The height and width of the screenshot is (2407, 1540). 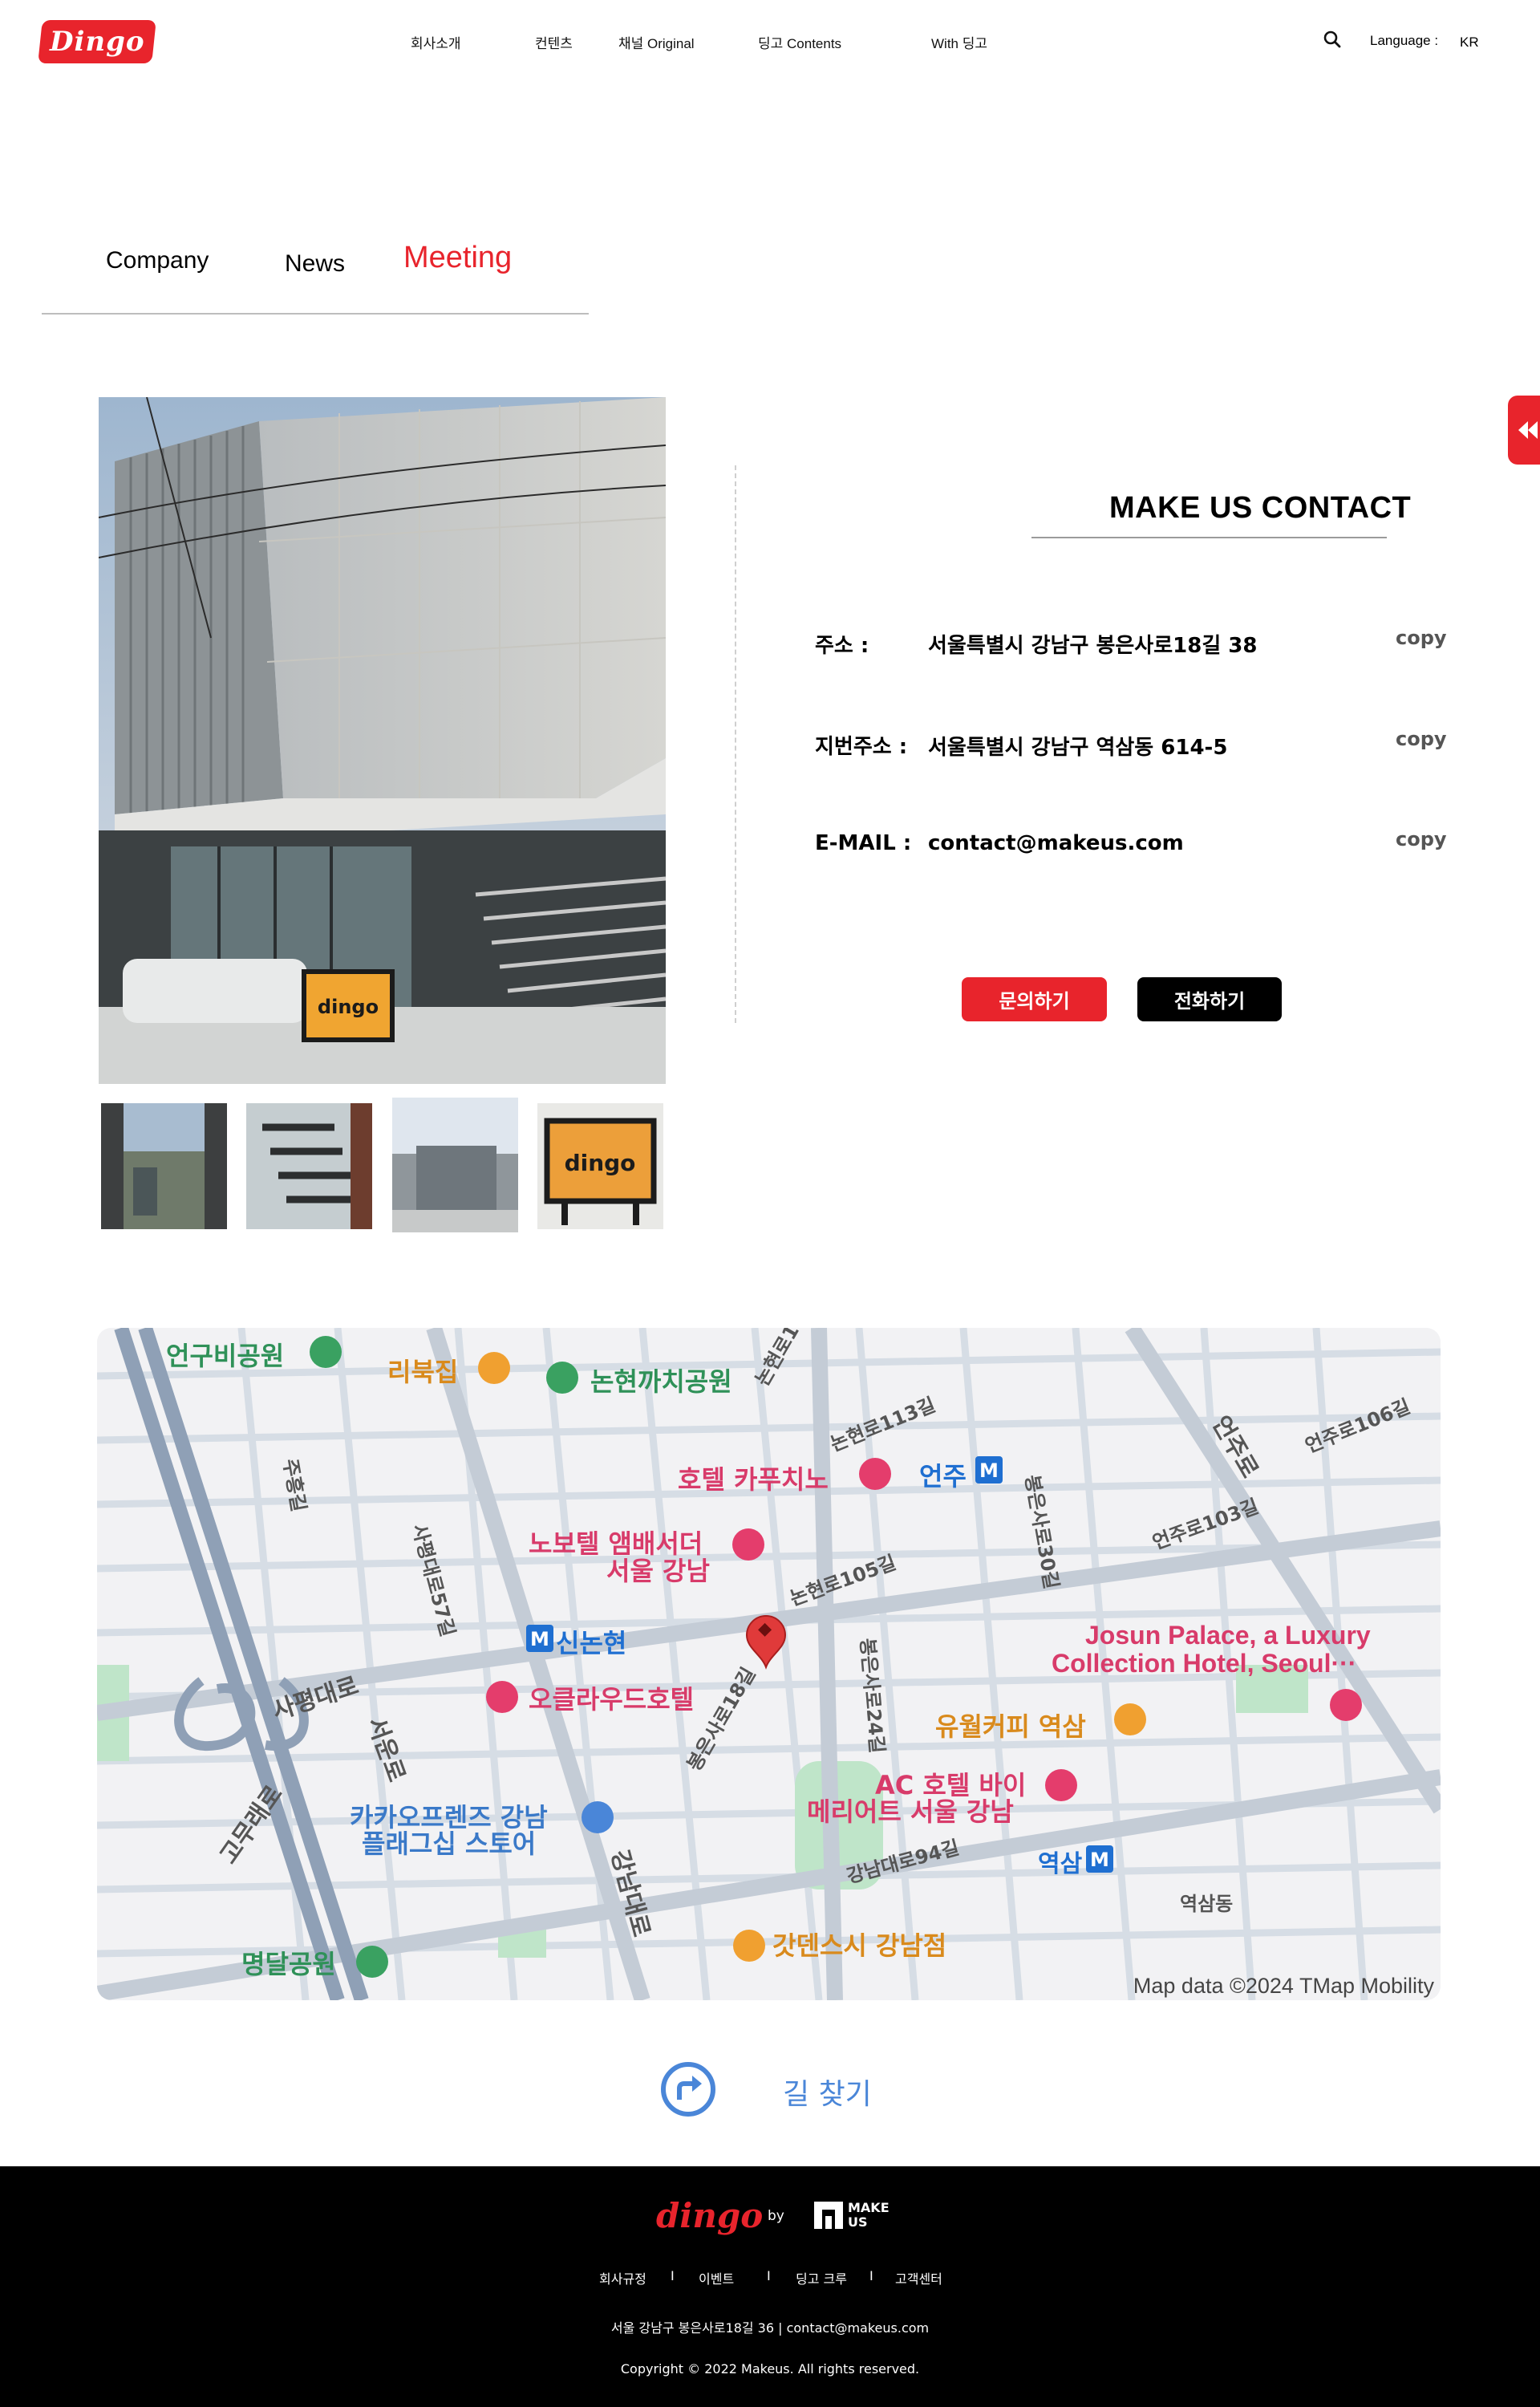 What do you see at coordinates (943, 1477) in the screenshot?
I see `map-label: 언주` at bounding box center [943, 1477].